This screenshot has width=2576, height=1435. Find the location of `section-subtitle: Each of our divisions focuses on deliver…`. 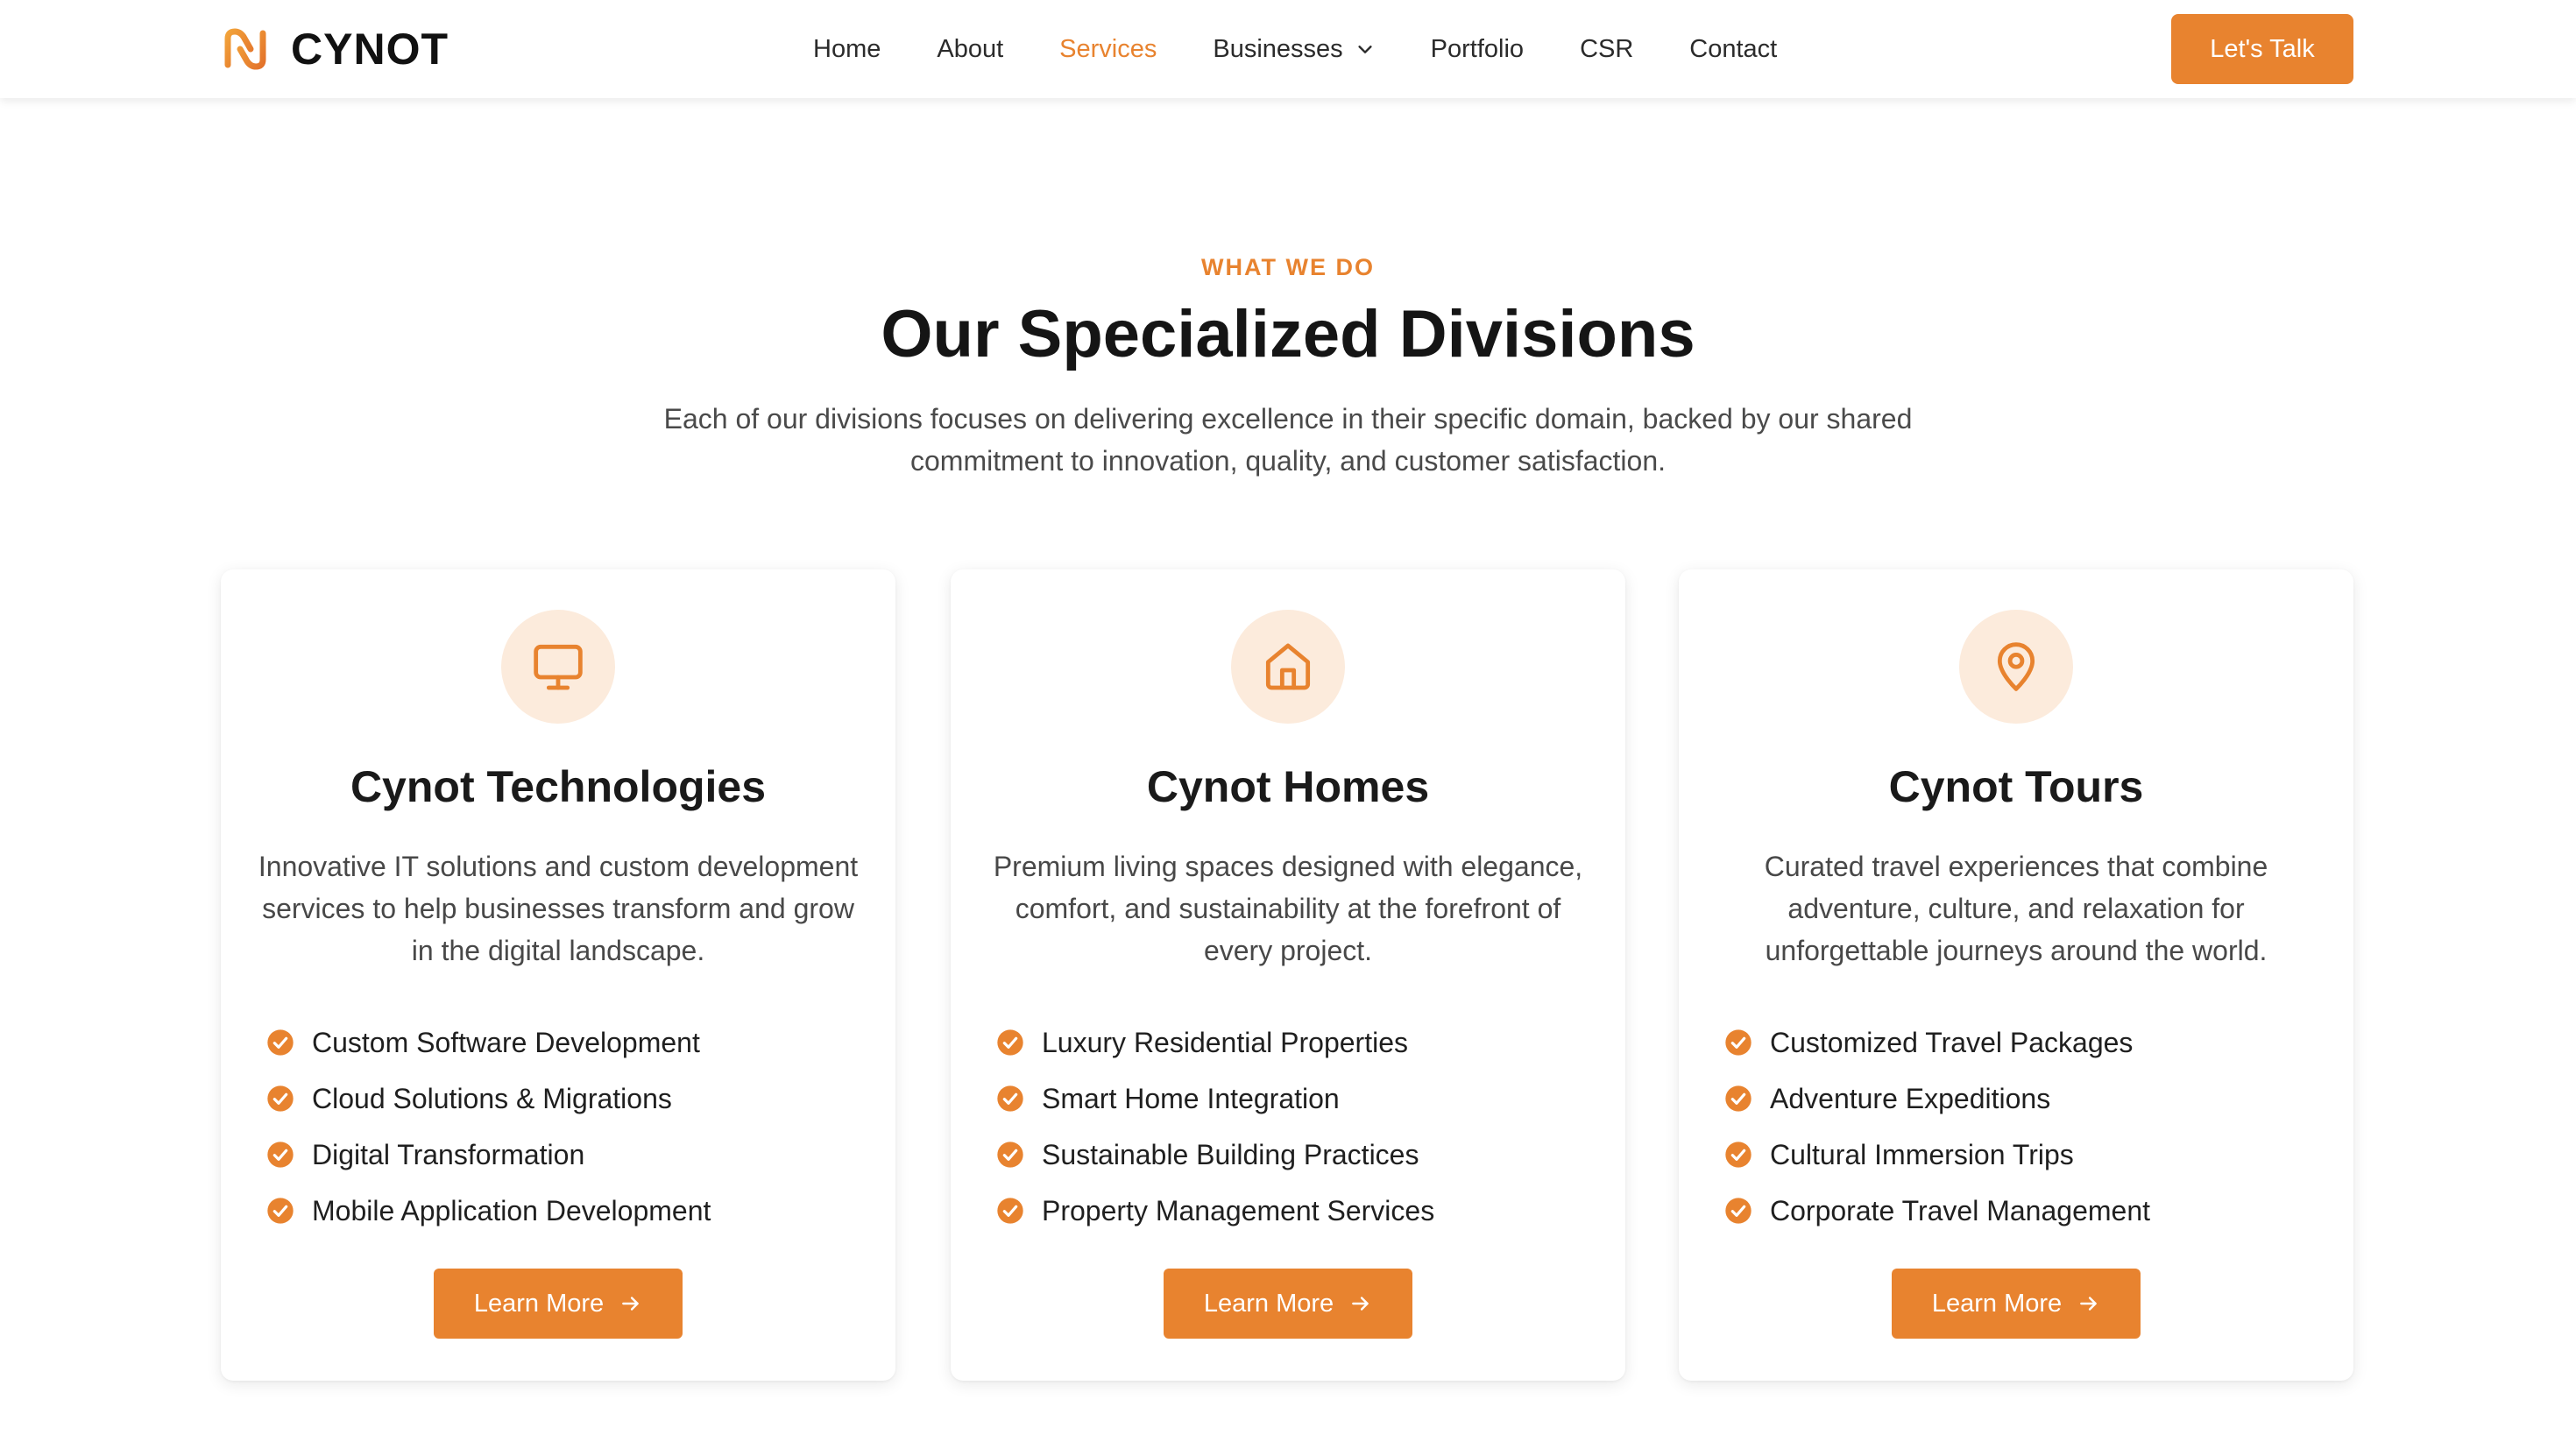

section-subtitle: Each of our divisions focuses on deliver… is located at coordinates (1288, 440).